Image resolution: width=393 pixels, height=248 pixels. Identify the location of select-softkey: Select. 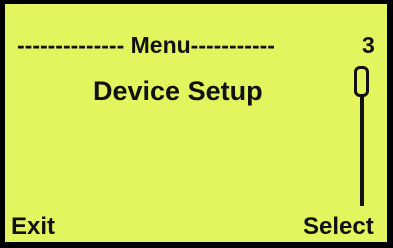
(338, 227).